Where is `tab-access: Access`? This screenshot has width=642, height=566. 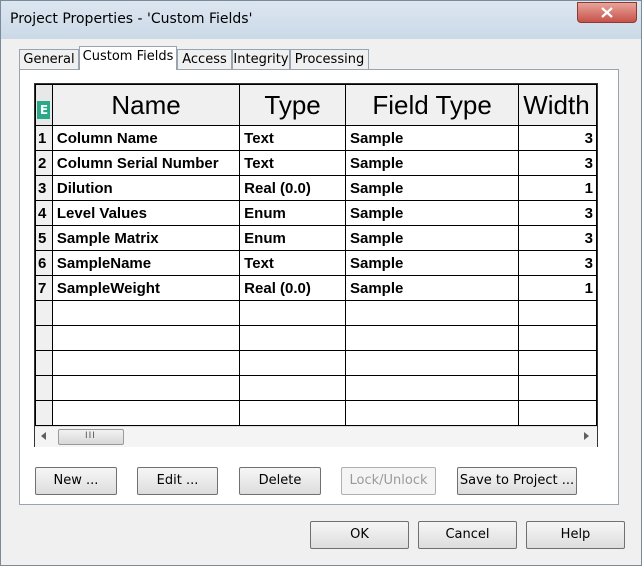 tab-access: Access is located at coordinates (204, 59).